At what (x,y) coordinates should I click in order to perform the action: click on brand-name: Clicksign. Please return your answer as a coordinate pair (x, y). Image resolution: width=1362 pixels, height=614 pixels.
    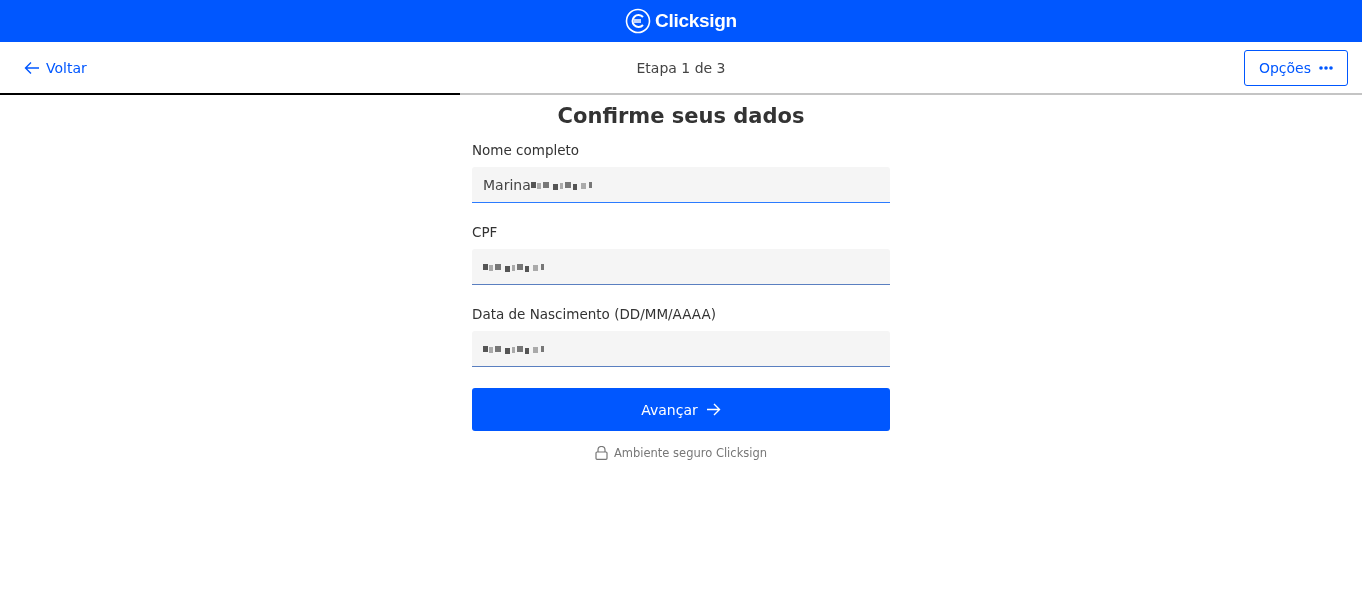
    Looking at the image, I should click on (696, 21).